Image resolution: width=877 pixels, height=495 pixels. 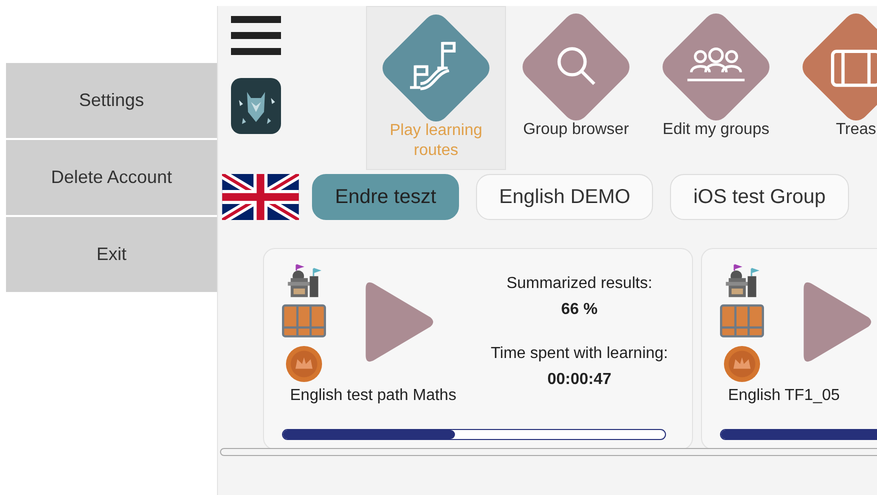 I want to click on menu-button: Settings, so click(x=111, y=100).